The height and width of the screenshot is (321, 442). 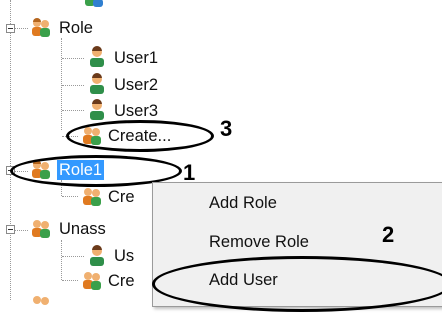 I want to click on tree-node-unassigned: Unass, so click(x=82, y=229).